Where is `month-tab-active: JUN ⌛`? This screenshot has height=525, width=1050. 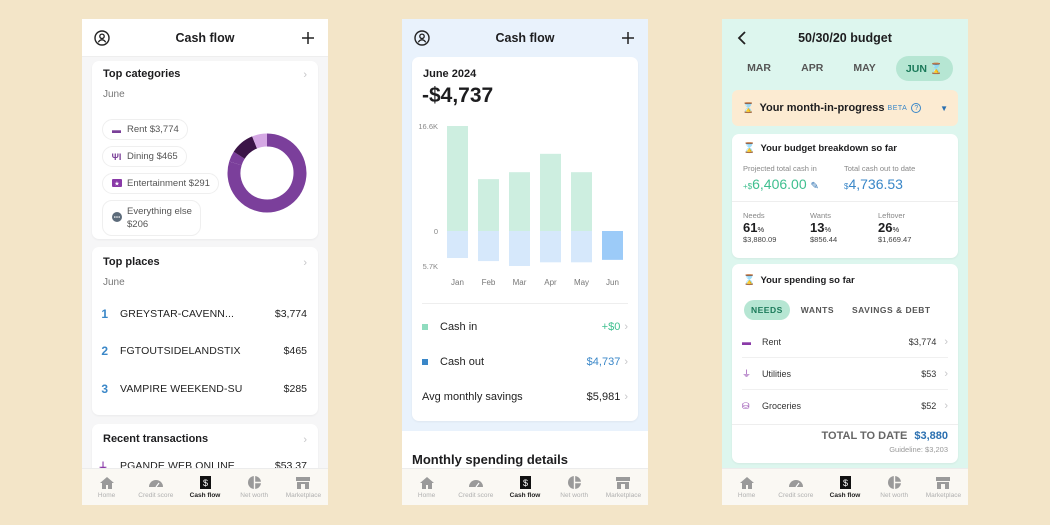
month-tab-active: JUN ⌛ is located at coordinates (924, 68).